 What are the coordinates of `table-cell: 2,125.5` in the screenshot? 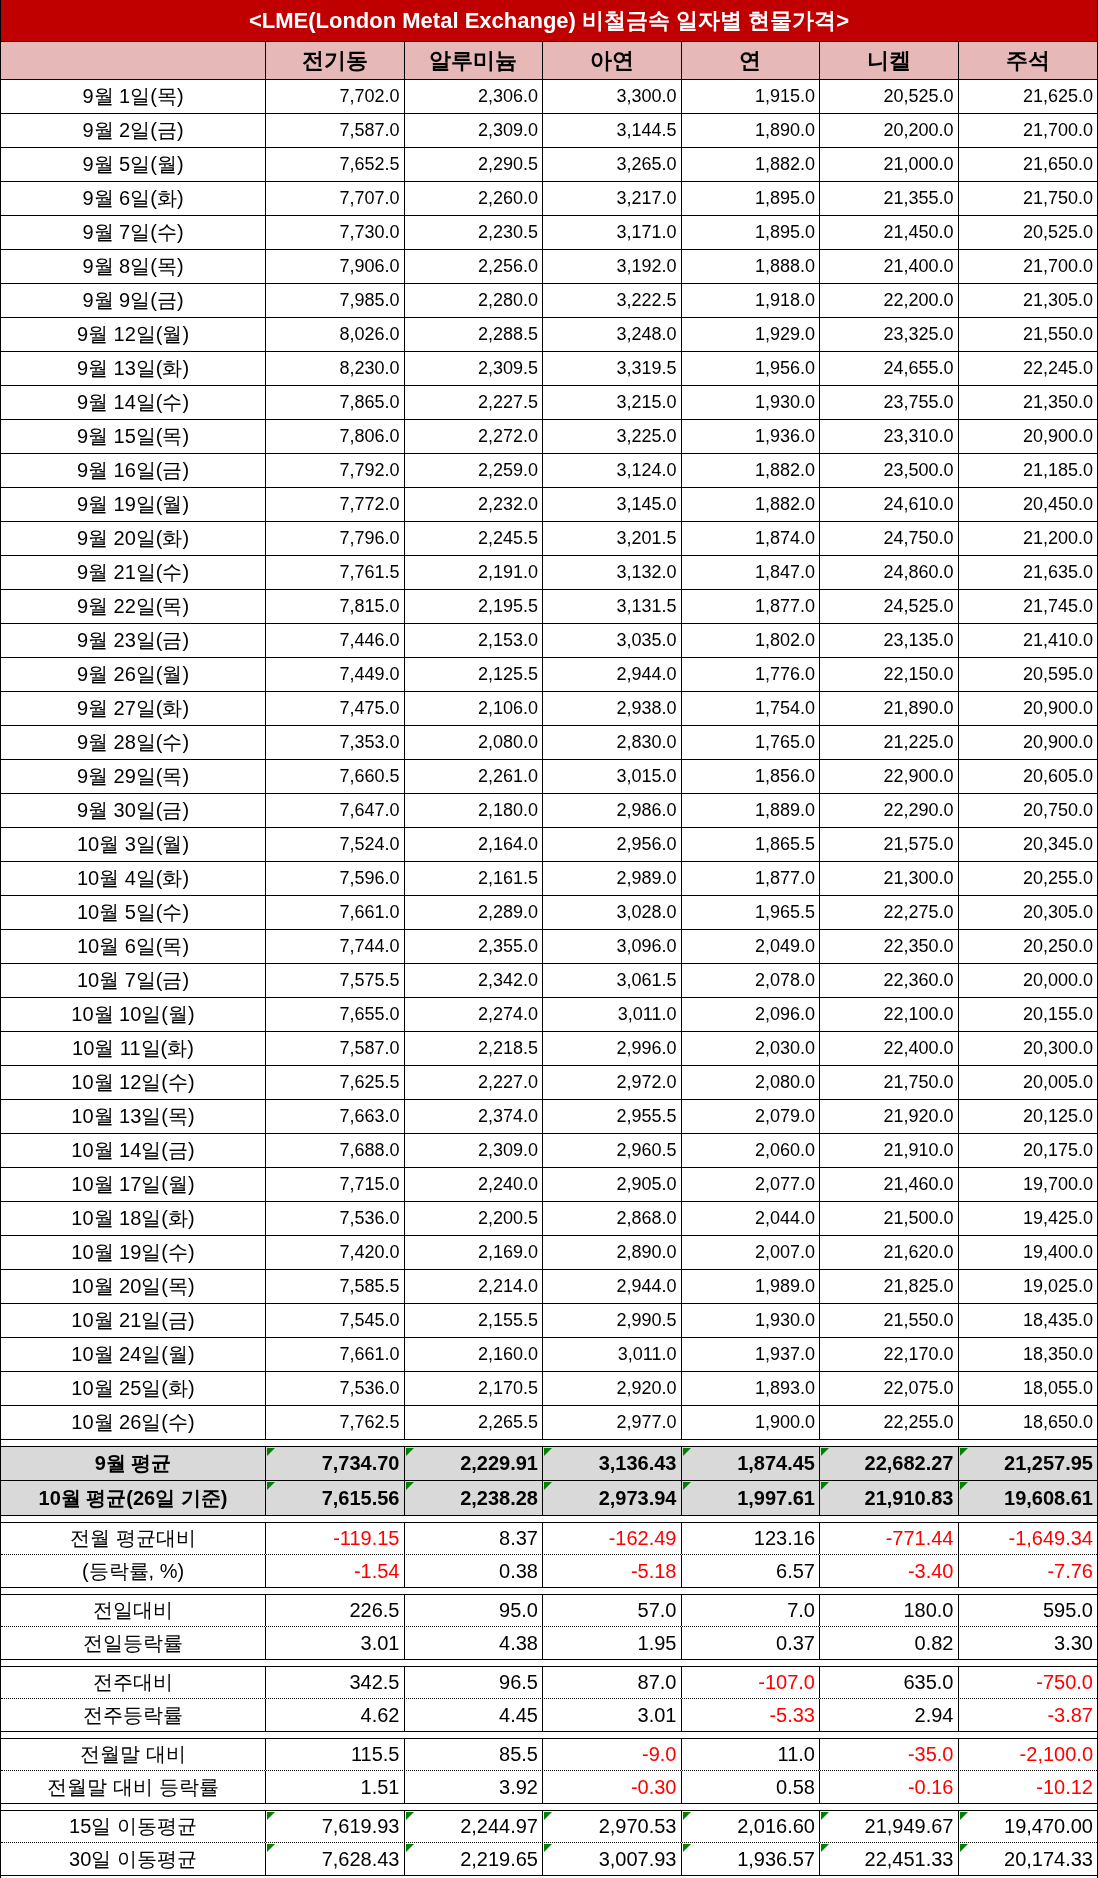 It's located at (473, 674).